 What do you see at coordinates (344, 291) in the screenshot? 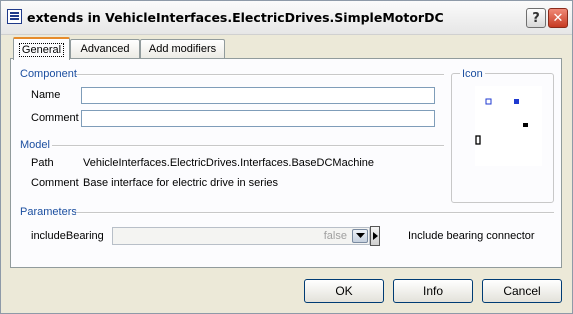
I see `ok-button: OK` at bounding box center [344, 291].